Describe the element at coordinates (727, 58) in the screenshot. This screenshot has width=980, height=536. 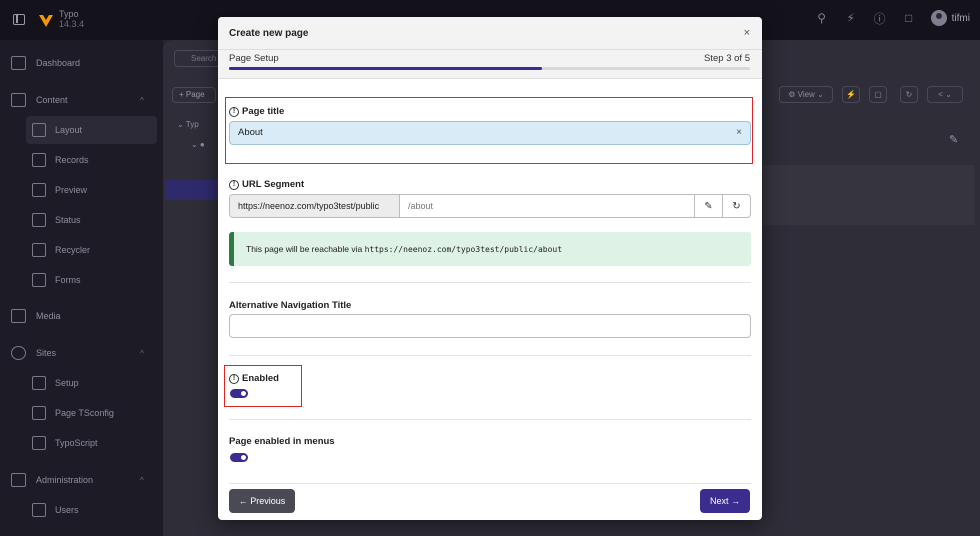
I see `step-count: Step 3 of 5` at that location.